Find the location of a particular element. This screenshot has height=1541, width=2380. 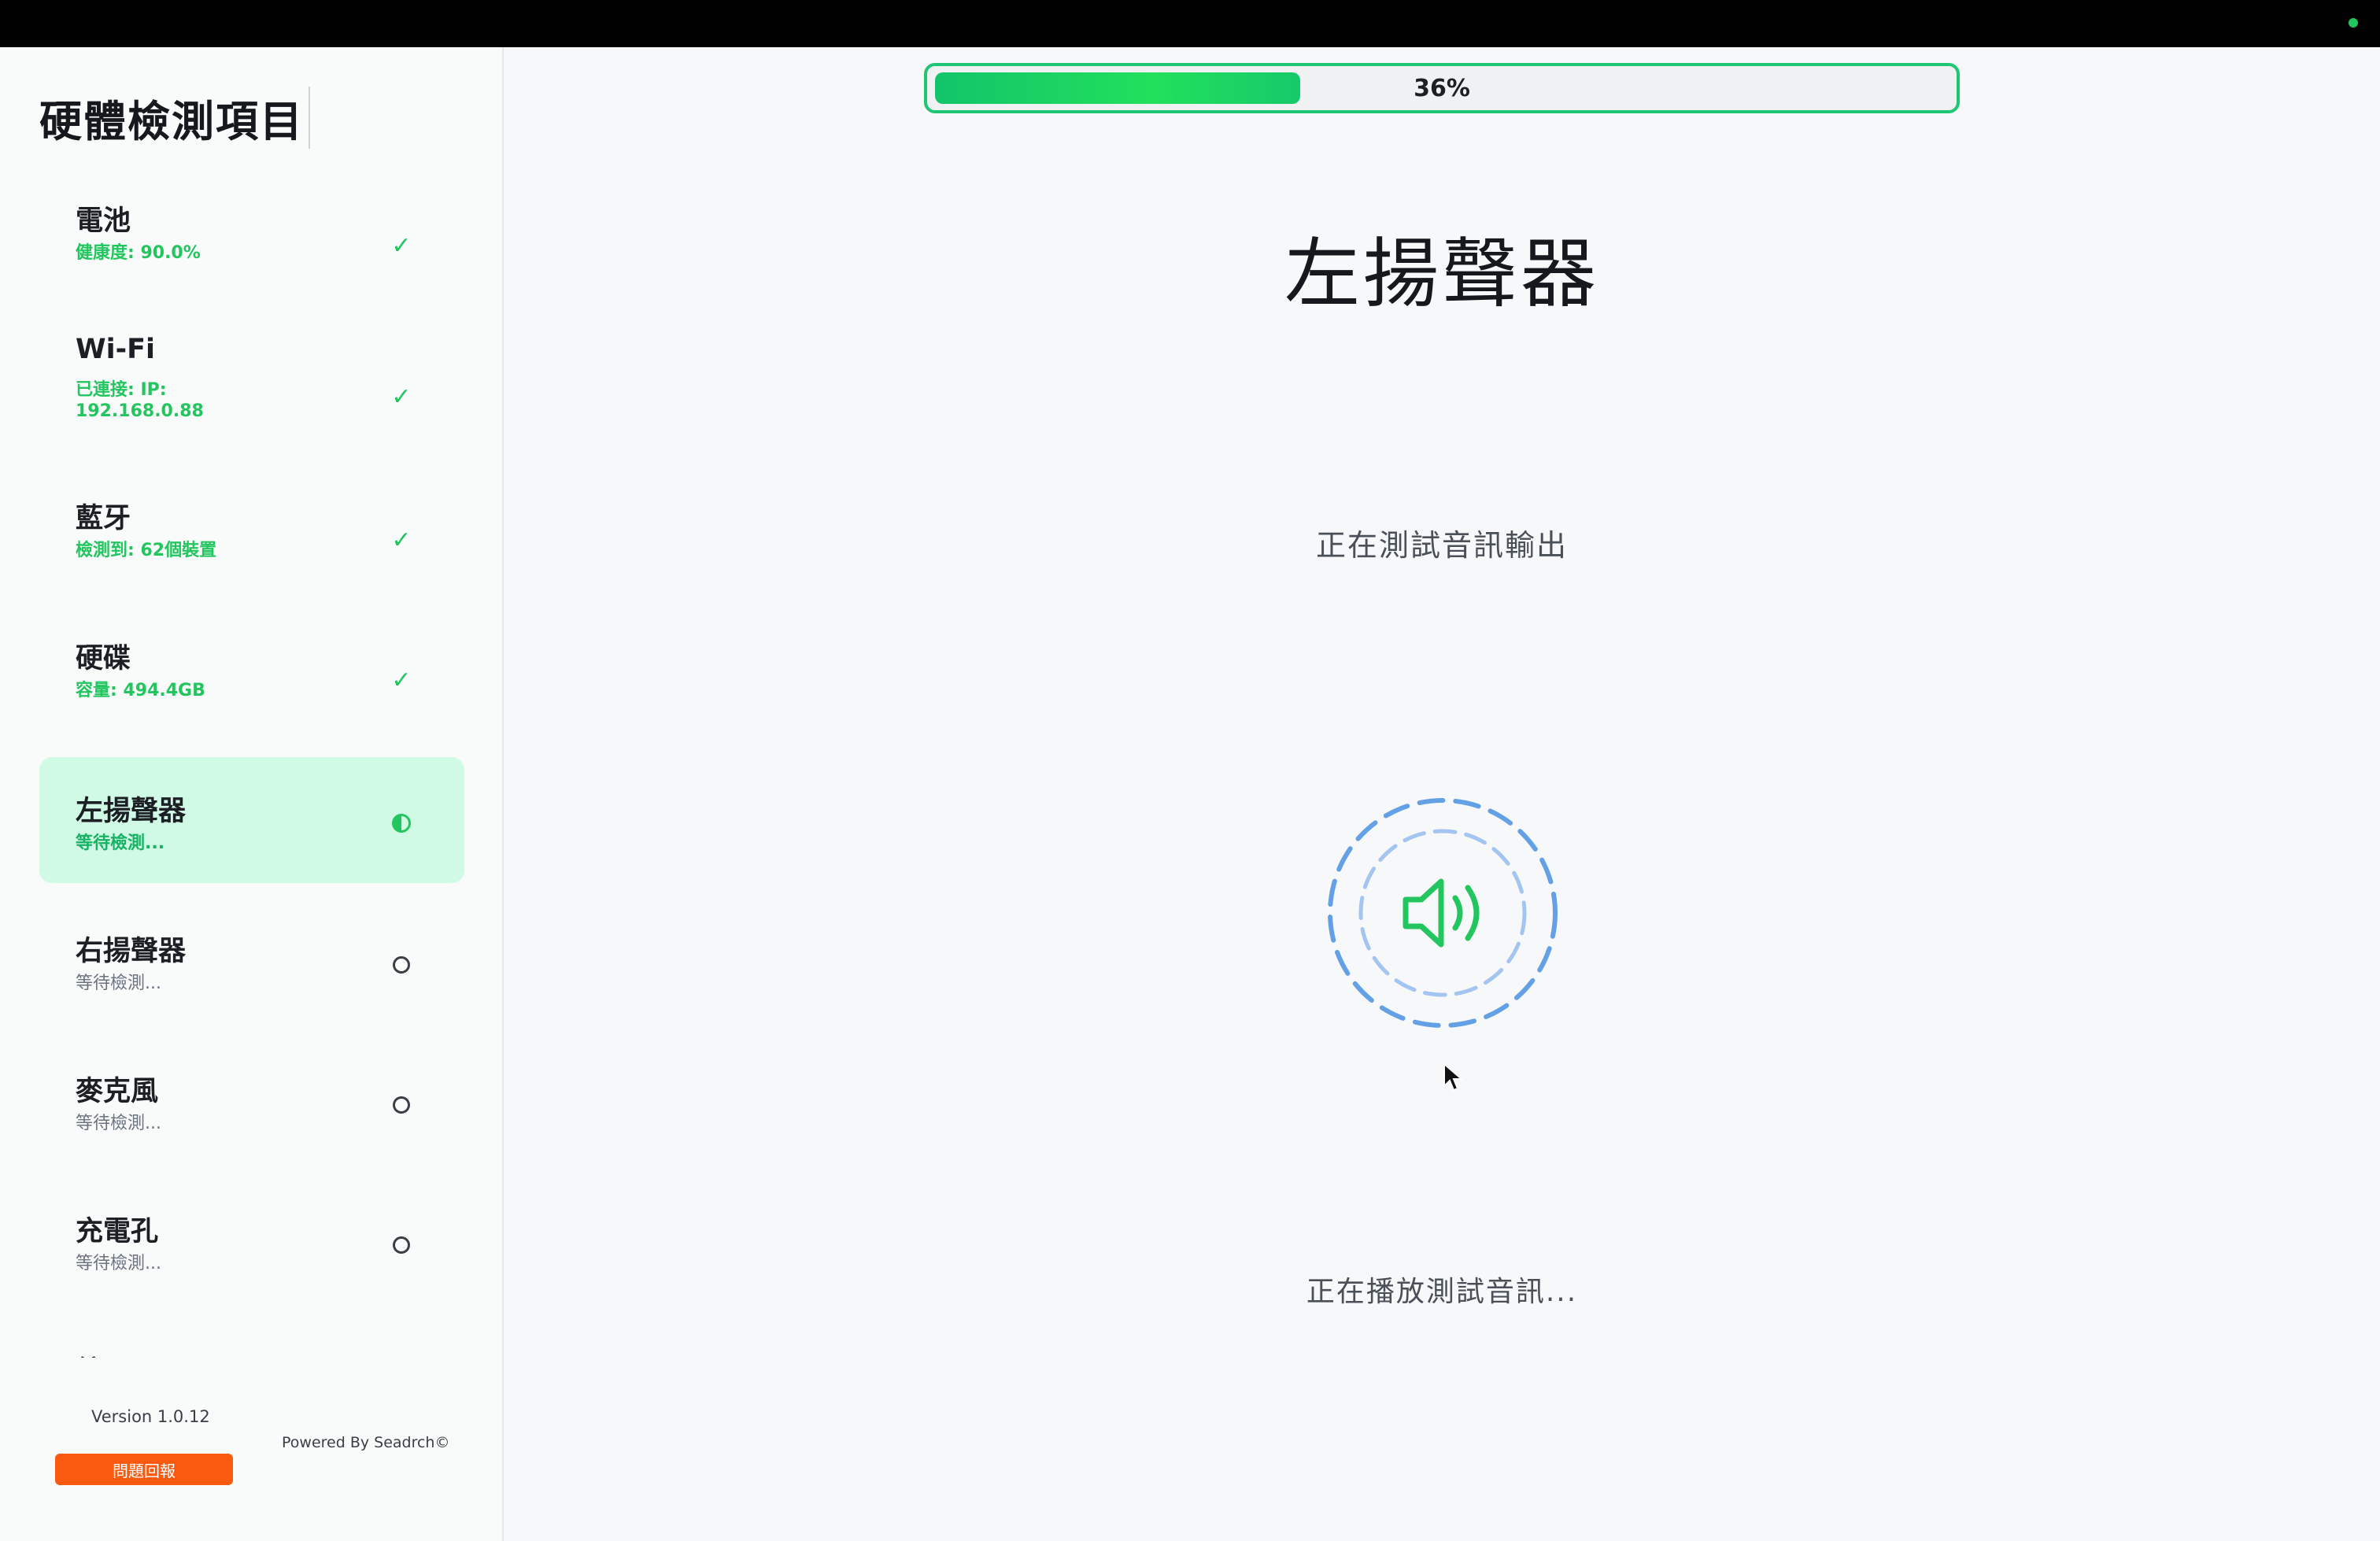

page-title: 左揚聲器 is located at coordinates (1441, 274).